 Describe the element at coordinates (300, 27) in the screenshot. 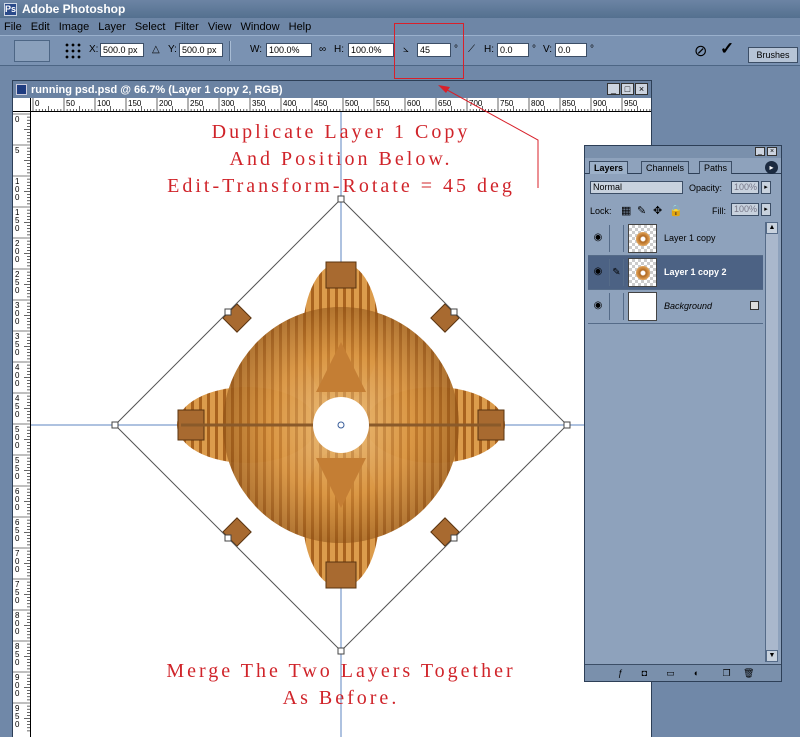

I see `menu-help: Help` at that location.